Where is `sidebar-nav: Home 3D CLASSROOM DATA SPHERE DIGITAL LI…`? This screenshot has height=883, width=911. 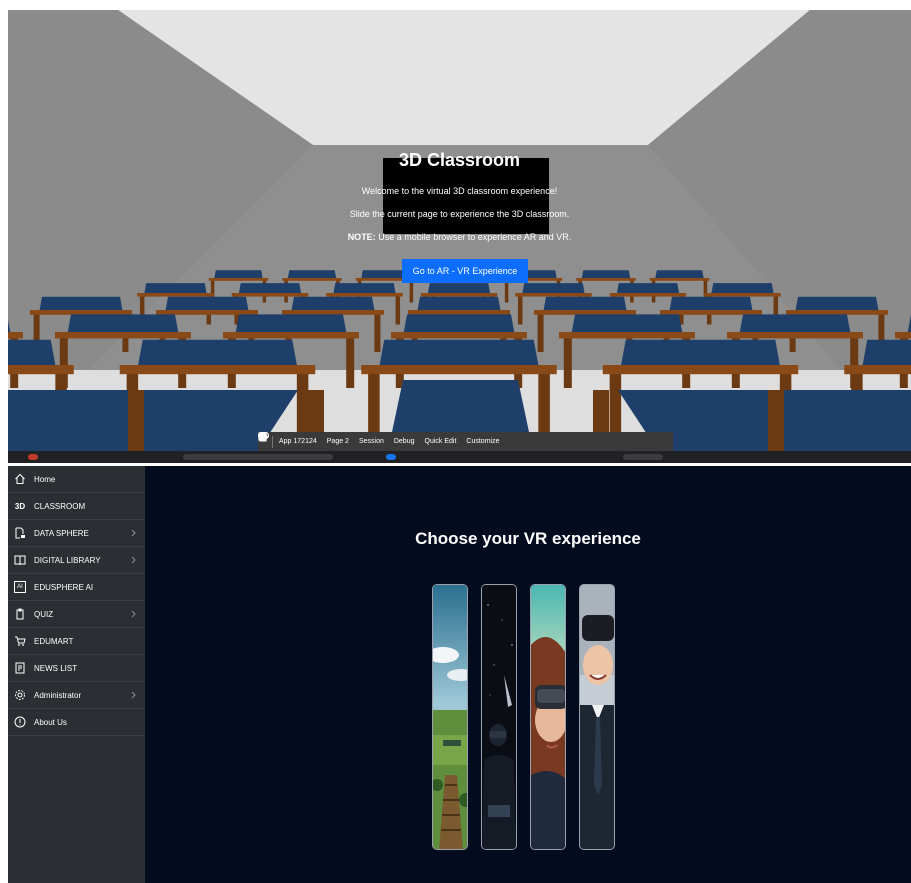 sidebar-nav: Home 3D CLASSROOM DATA SPHERE DIGITAL LI… is located at coordinates (76, 674).